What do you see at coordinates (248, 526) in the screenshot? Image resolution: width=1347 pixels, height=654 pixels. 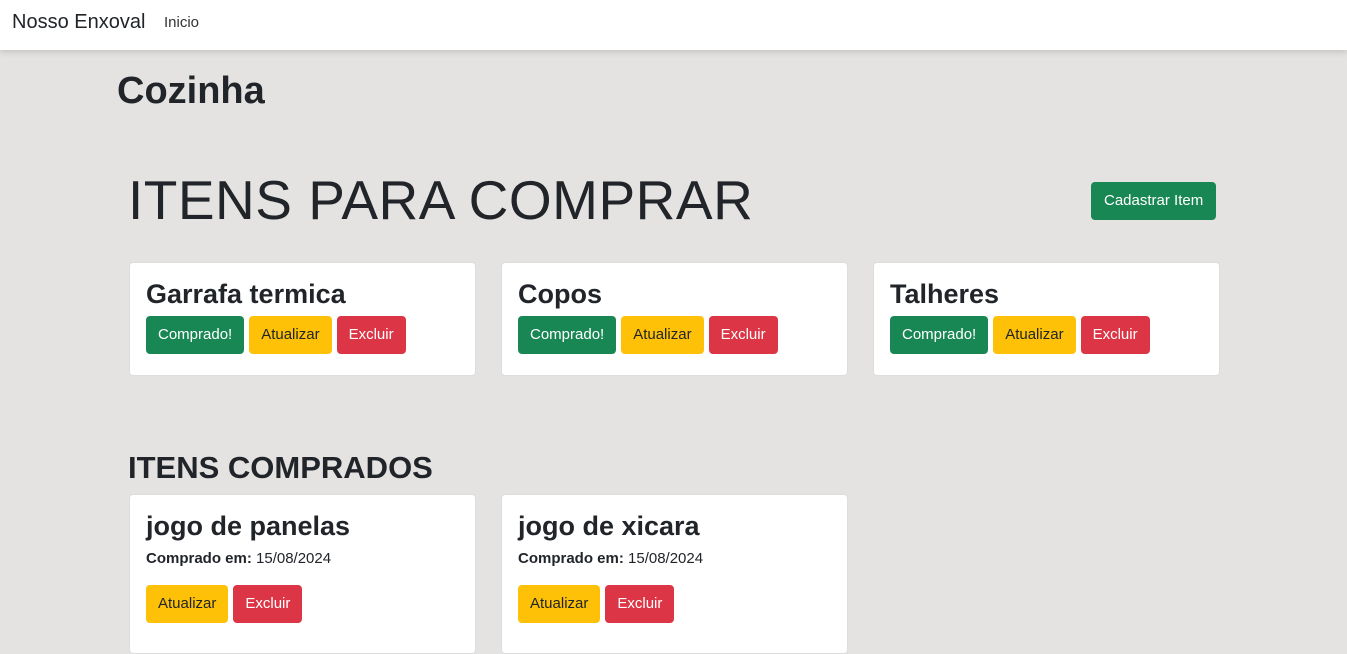 I see `item-name: jogo de panelas` at bounding box center [248, 526].